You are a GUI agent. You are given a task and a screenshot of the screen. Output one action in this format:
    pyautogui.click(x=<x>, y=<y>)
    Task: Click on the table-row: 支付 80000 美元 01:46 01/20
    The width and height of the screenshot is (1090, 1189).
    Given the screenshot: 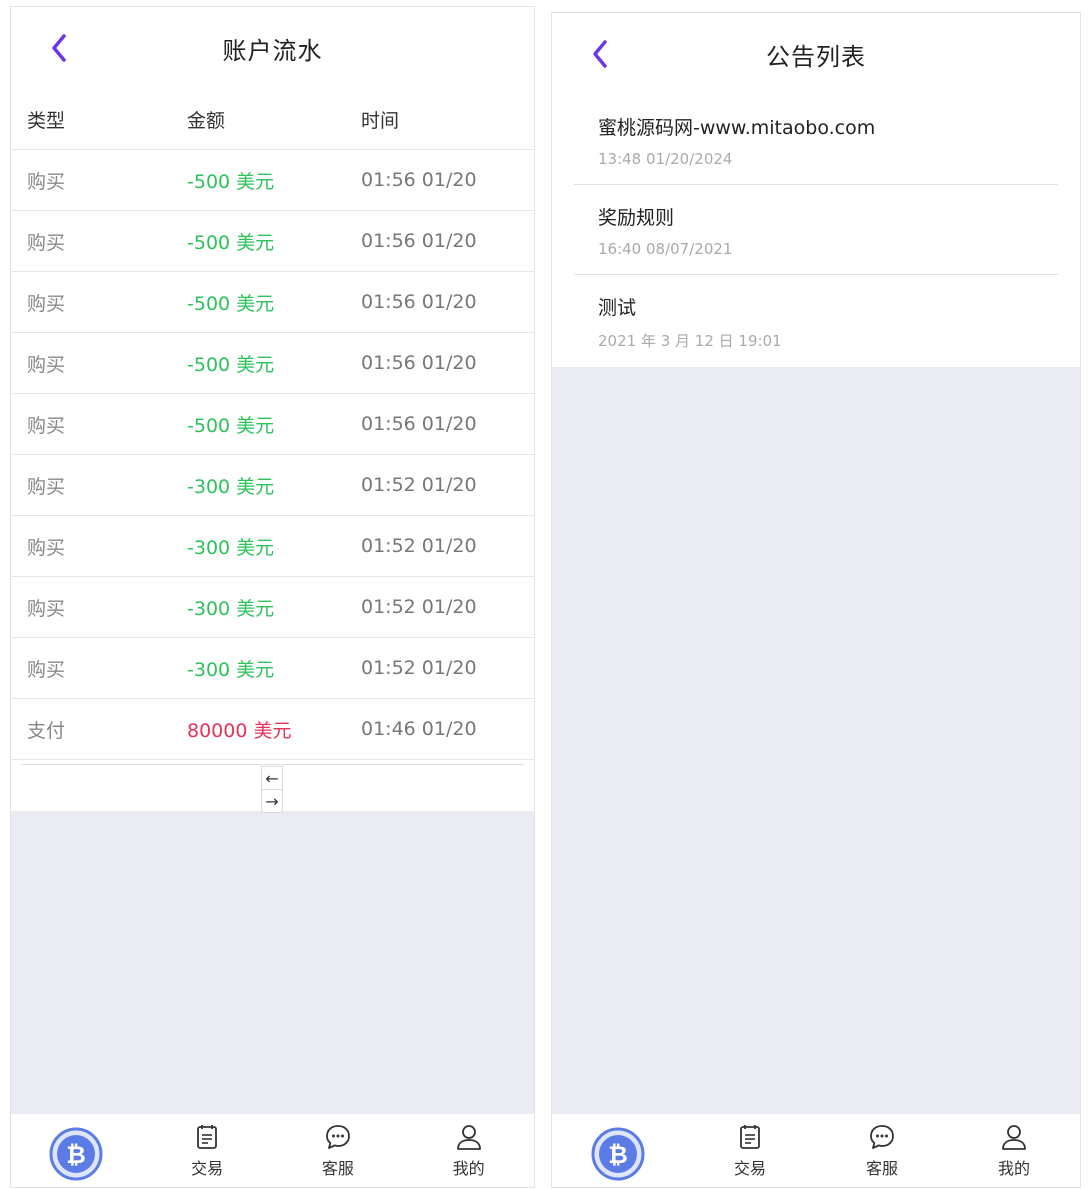 What is the action you would take?
    pyautogui.click(x=272, y=729)
    